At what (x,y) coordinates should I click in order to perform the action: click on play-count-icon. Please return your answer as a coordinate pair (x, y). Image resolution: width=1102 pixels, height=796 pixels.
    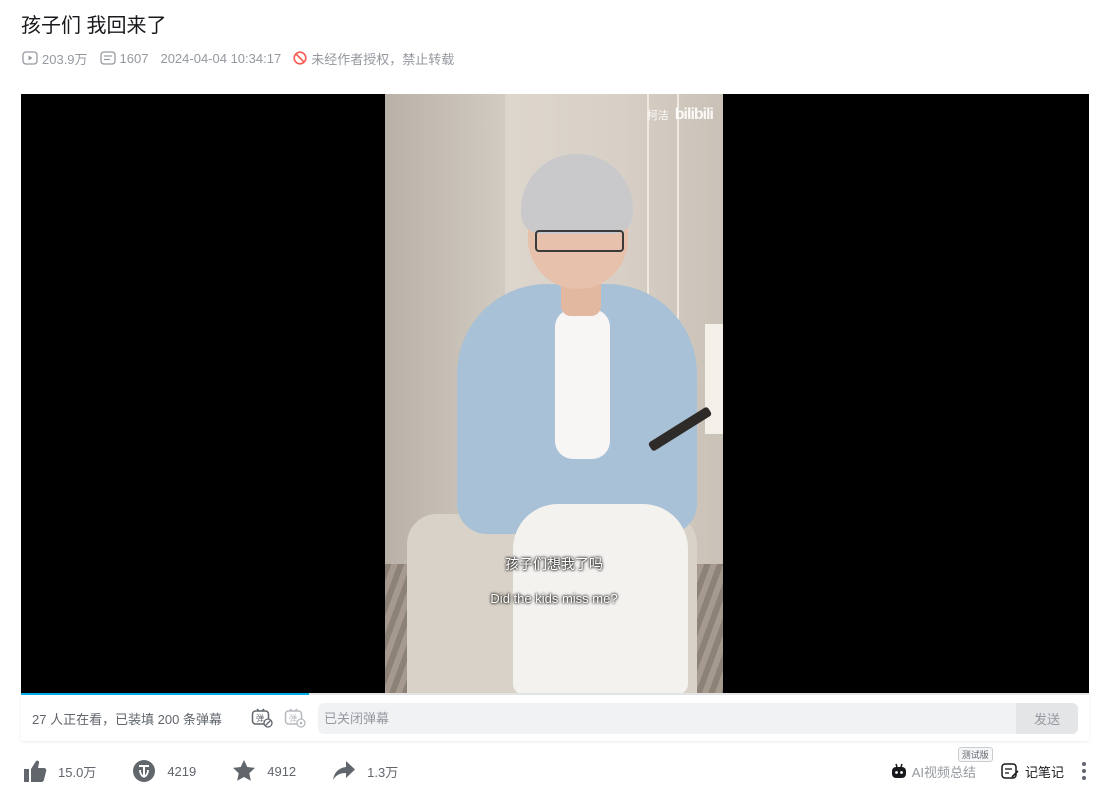
    Looking at the image, I should click on (30, 58).